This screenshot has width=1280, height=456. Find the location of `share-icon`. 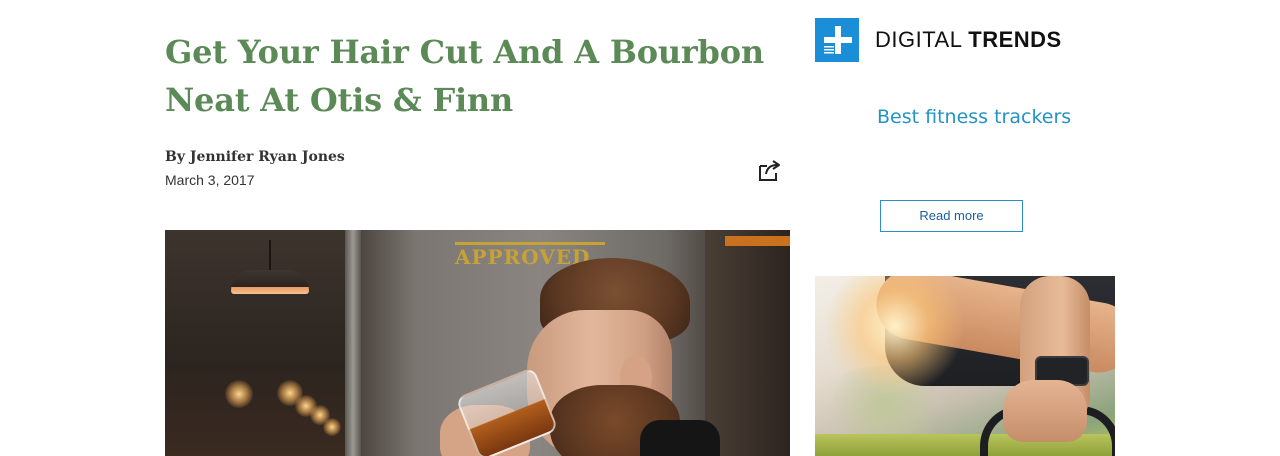

share-icon is located at coordinates (769, 170).